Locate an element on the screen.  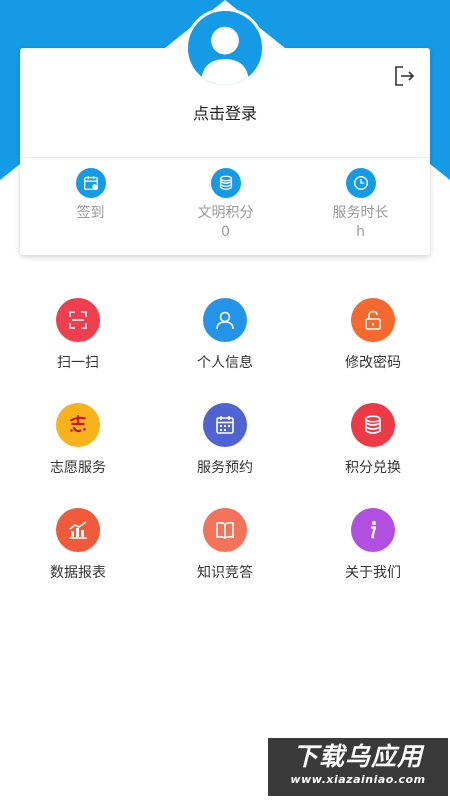
menu-item-volunteer: 志愿服务 is located at coordinates (78, 440).